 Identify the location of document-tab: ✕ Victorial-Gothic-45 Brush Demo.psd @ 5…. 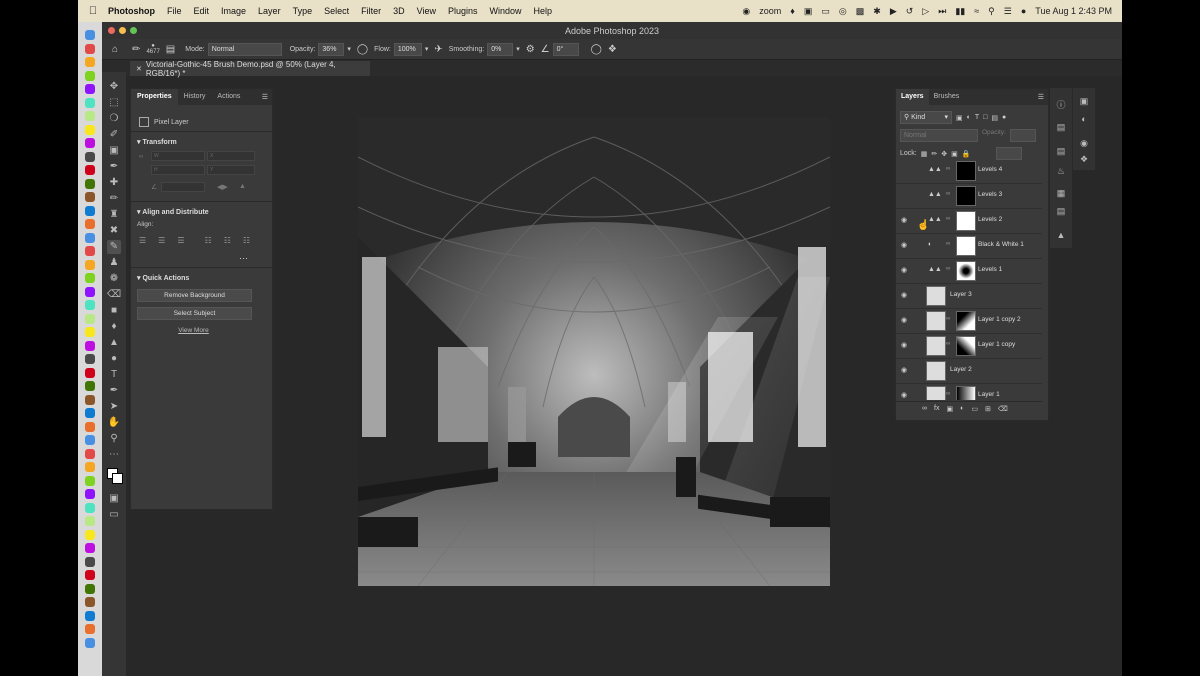
(250, 69).